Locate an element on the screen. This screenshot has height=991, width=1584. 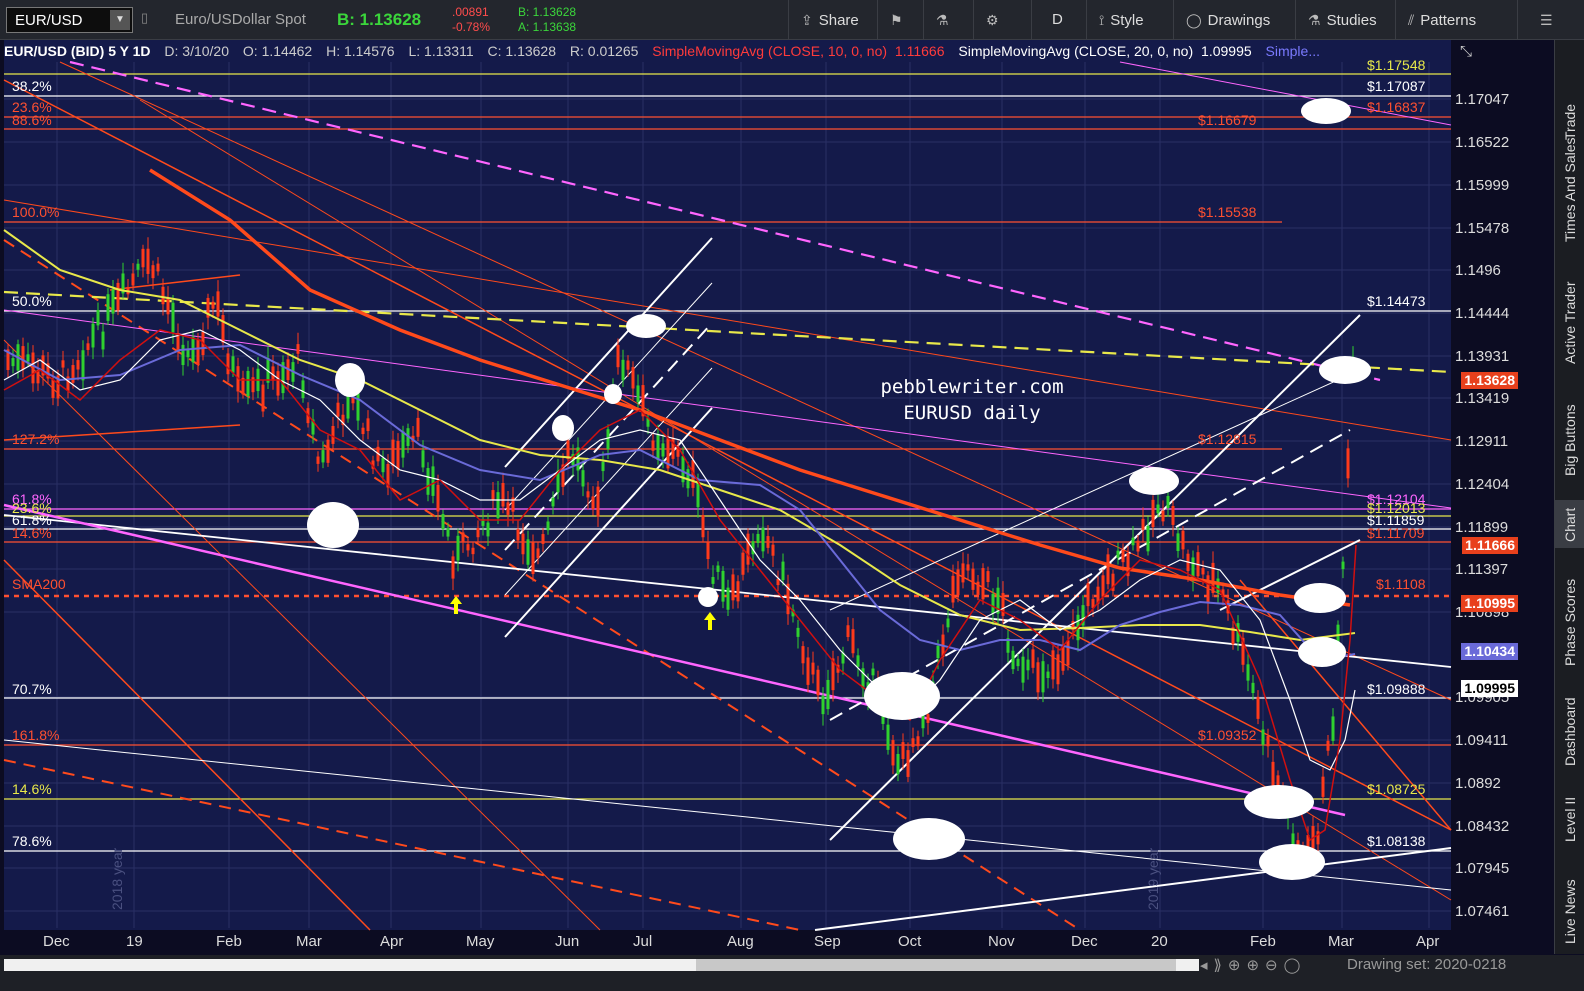
symbol-input: EUR/USD ▼ is located at coordinates (69, 20).